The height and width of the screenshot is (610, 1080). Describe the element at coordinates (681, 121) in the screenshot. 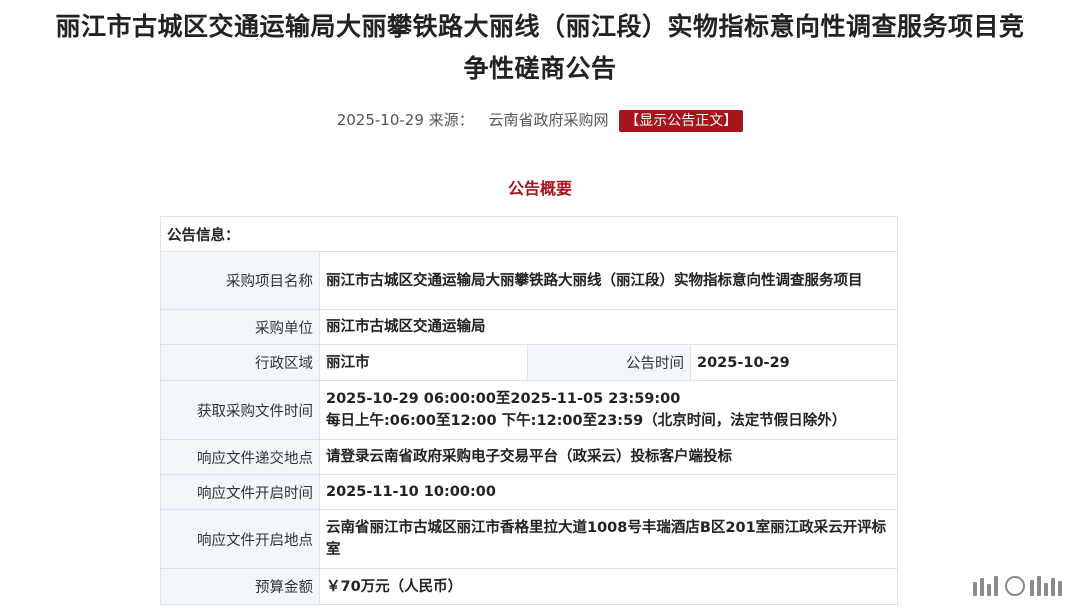

I see `show-full-text-button: 【显示公告正文】` at that location.